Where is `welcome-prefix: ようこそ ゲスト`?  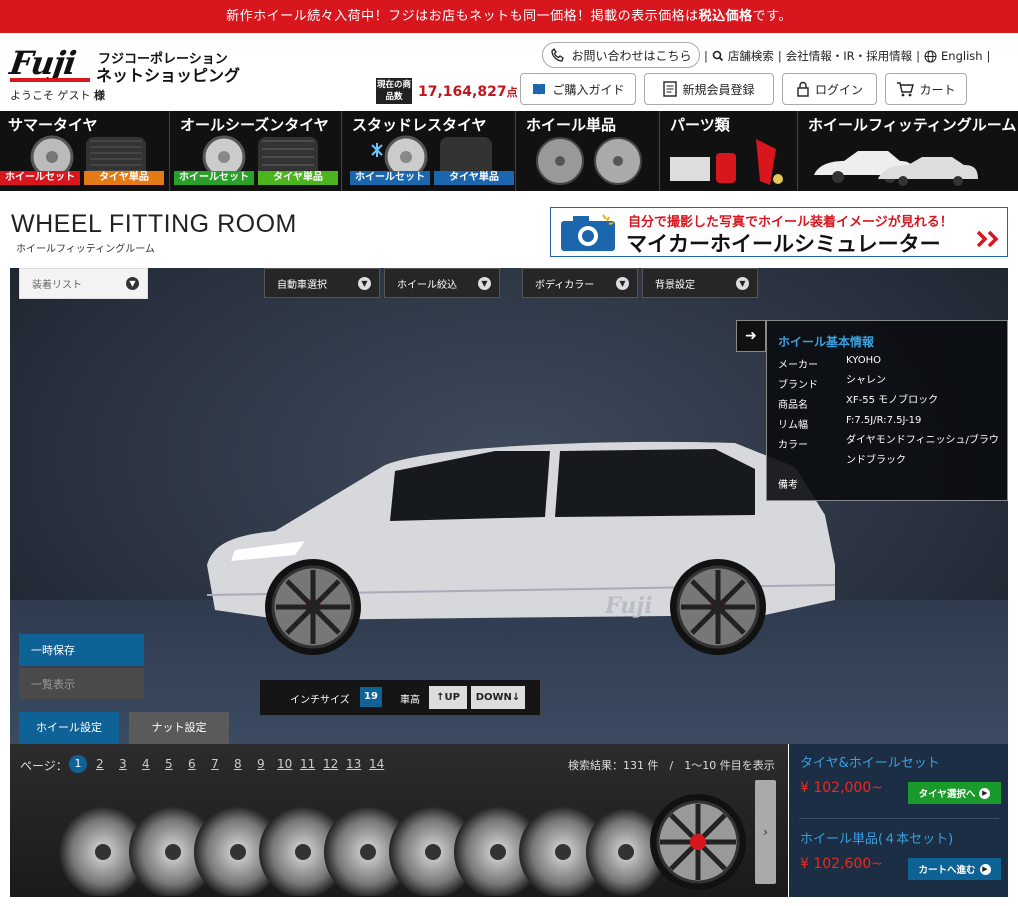
welcome-prefix: ようこそ ゲスト is located at coordinates (52, 95).